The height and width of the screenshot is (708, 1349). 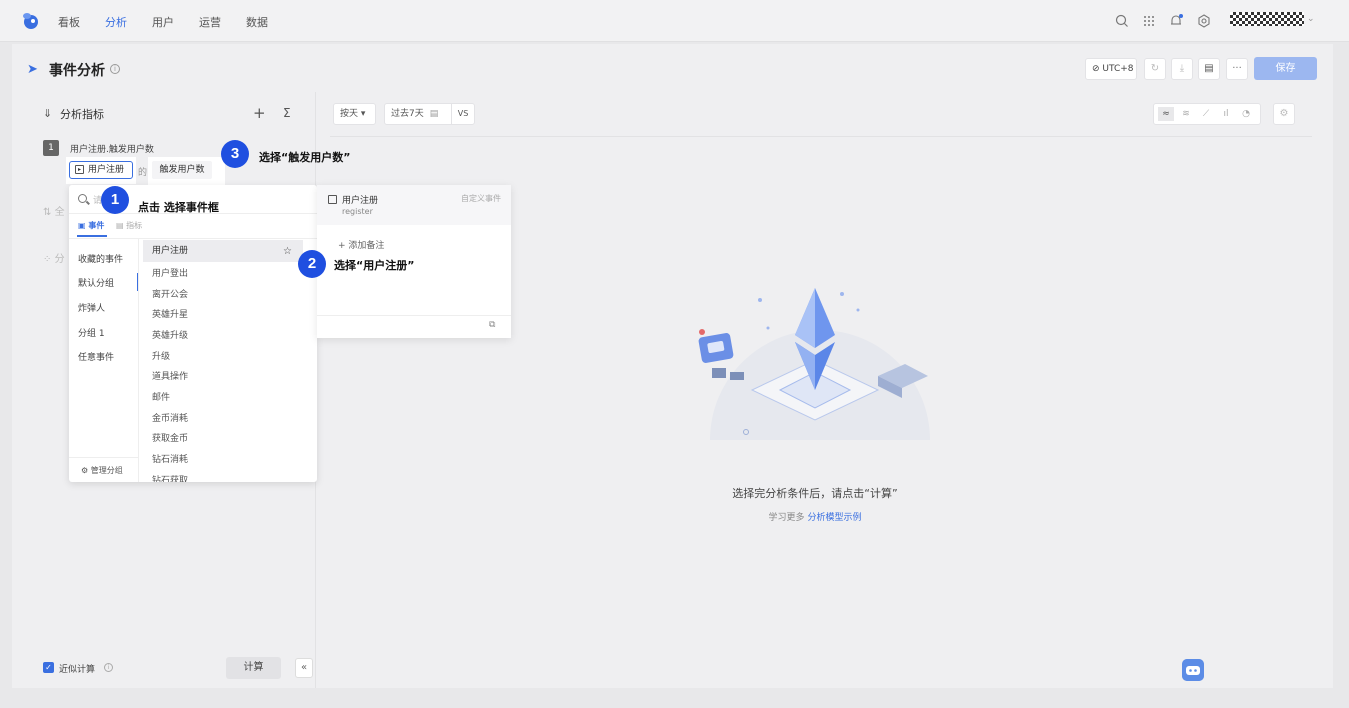 What do you see at coordinates (91, 332) in the screenshot?
I see `group-item-group1: 分组 1` at bounding box center [91, 332].